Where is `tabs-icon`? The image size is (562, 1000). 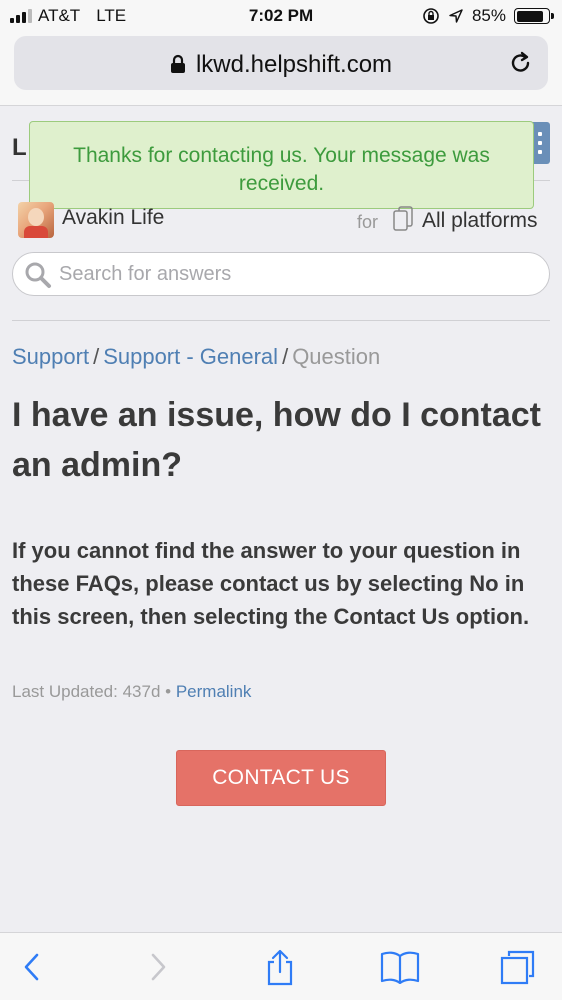
tabs-icon is located at coordinates (517, 967).